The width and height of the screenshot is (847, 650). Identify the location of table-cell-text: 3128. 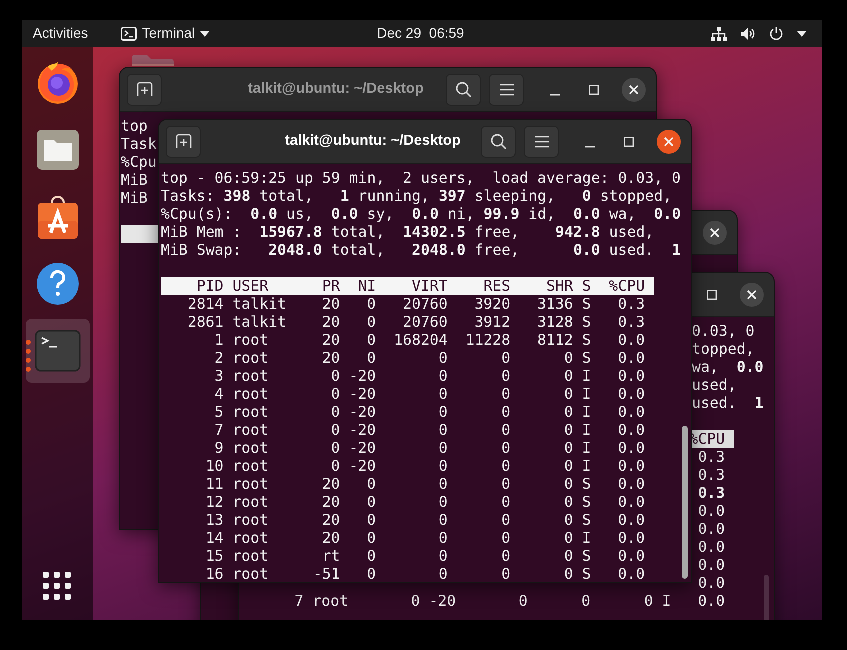
(555, 322).